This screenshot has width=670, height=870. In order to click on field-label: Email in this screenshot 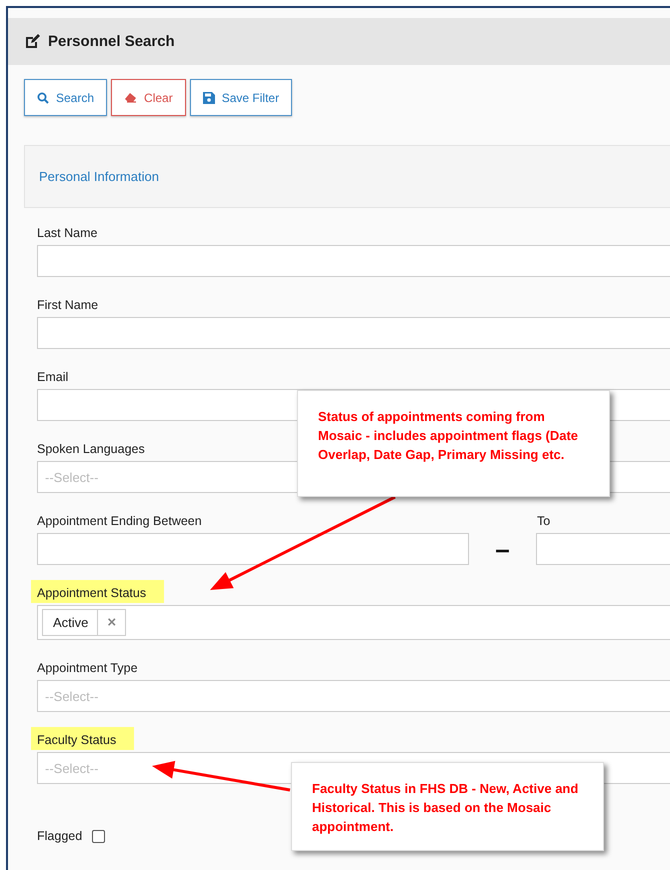, I will do `click(52, 377)`.